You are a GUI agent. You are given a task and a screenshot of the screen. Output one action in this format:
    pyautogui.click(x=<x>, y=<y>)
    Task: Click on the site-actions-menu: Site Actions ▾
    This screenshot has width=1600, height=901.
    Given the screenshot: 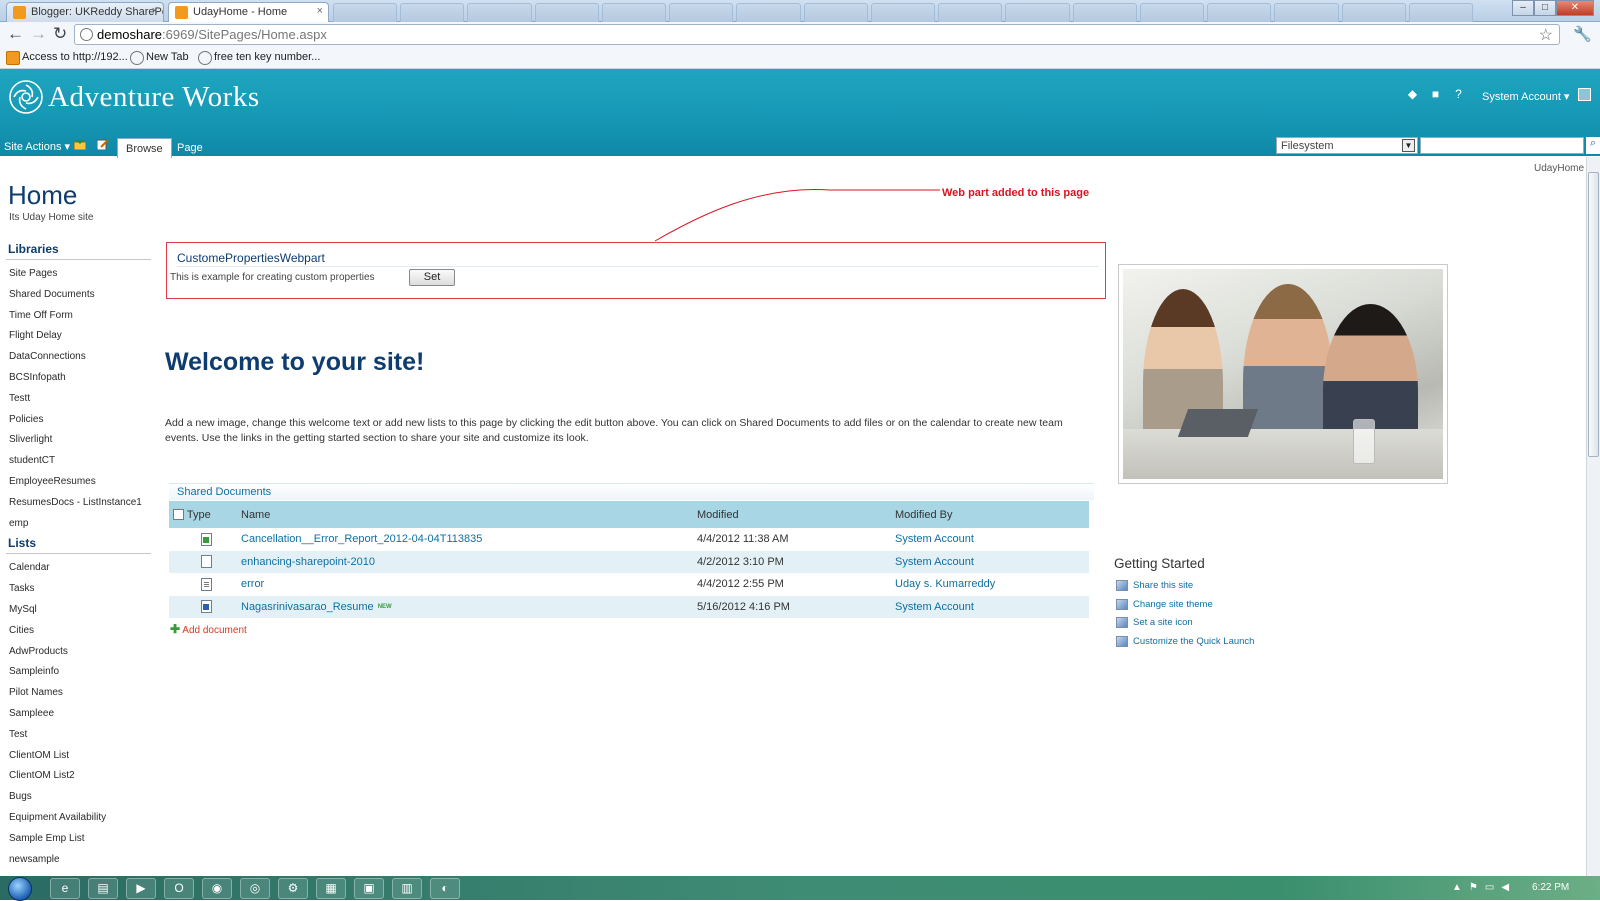 What is the action you would take?
    pyautogui.click(x=37, y=146)
    